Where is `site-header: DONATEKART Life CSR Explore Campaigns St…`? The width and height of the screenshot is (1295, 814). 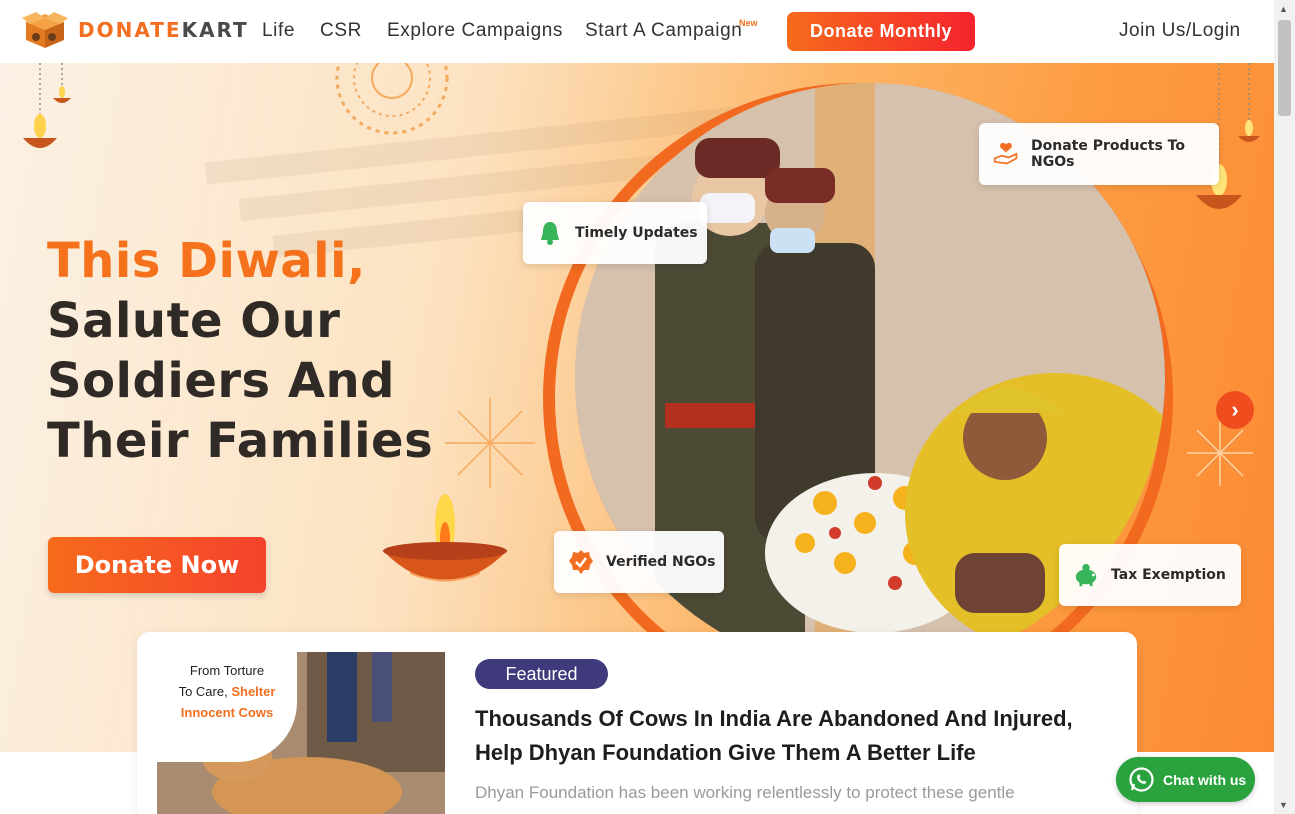 site-header: DONATEKART Life CSR Explore Campaigns St… is located at coordinates (637, 31).